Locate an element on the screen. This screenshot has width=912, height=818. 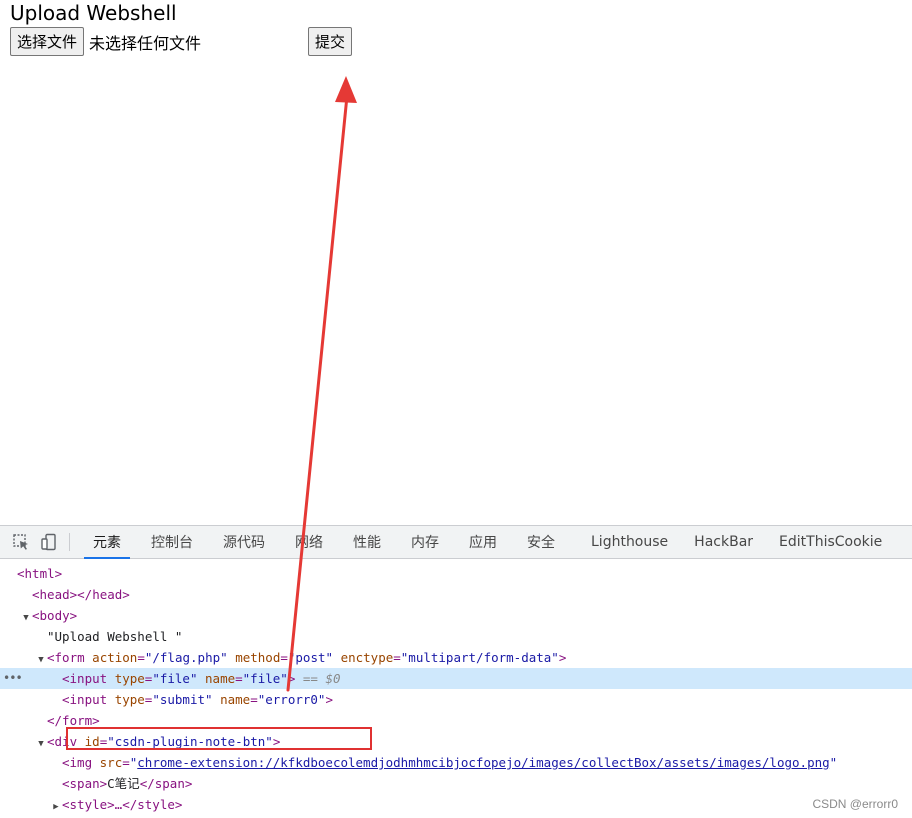
form-close-tag: </form> is located at coordinates (73, 720).